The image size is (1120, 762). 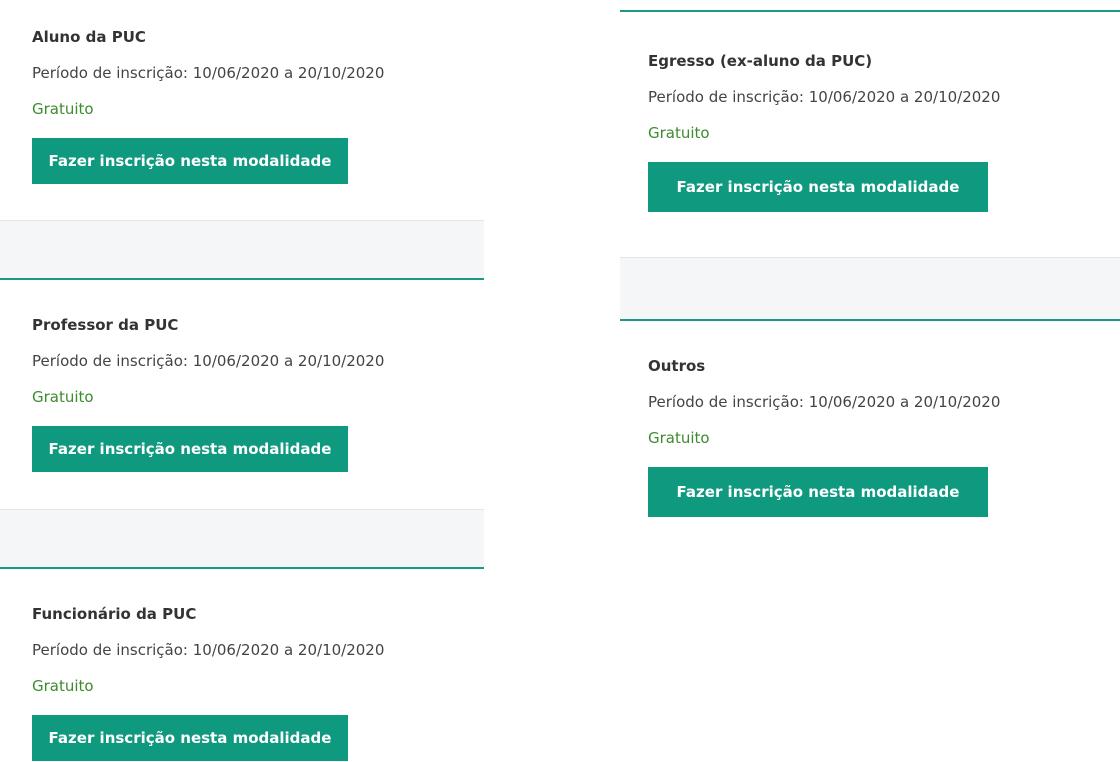 I want to click on register-button-aluno: Fazer inscrição nesta modalidade, so click(x=190, y=161).